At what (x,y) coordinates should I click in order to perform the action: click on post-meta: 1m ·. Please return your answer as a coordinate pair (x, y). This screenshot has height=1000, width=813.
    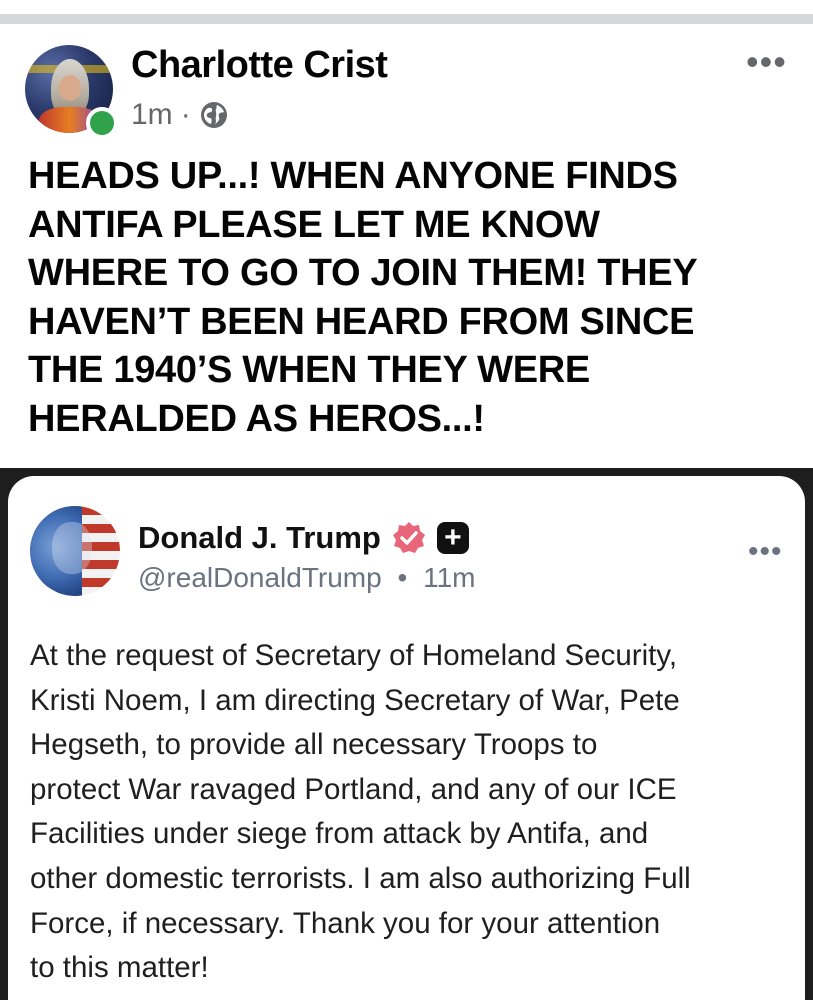
    Looking at the image, I should click on (180, 115).